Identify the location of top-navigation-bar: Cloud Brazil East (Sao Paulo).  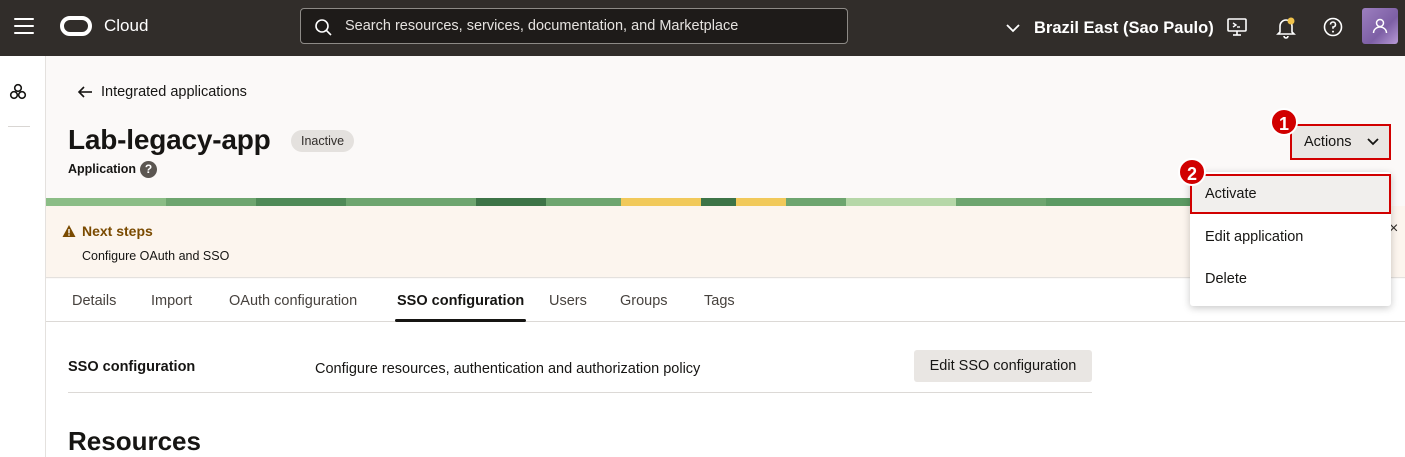
(702, 28).